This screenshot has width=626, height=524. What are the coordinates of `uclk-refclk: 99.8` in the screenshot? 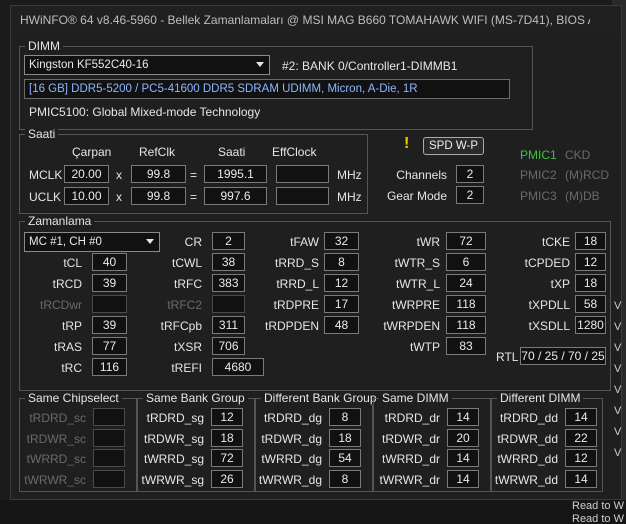 It's located at (158, 196).